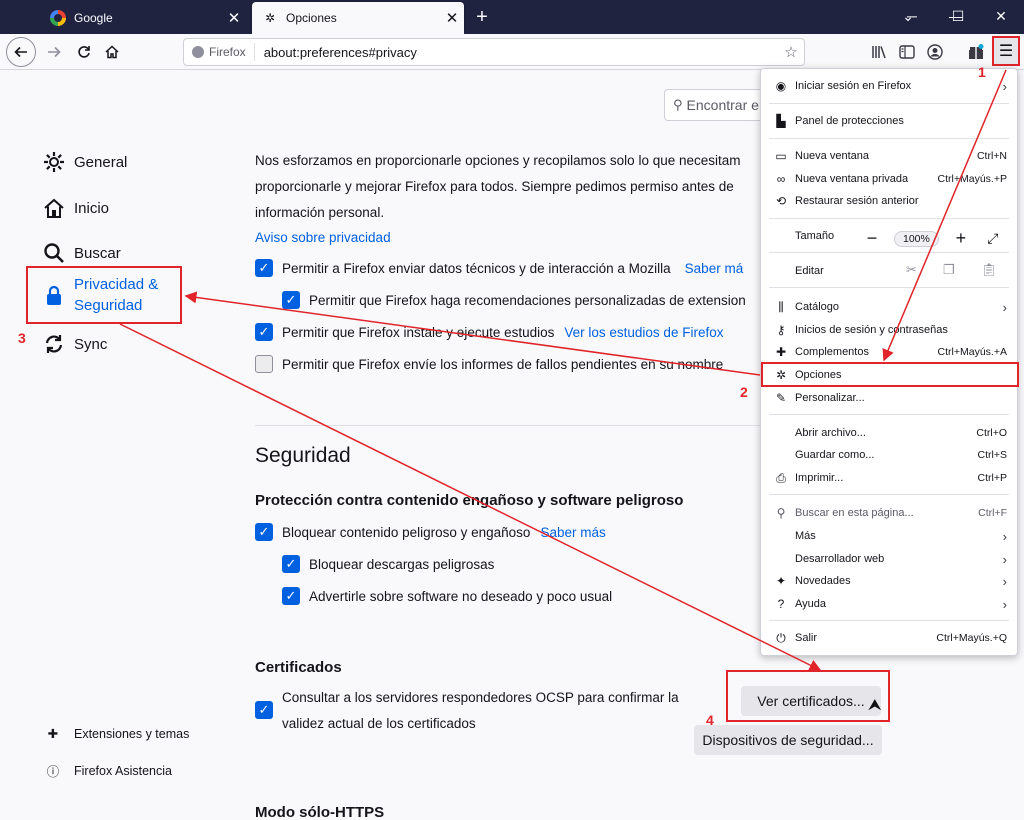  Describe the element at coordinates (911, 270) in the screenshot. I see `cut-icon: ✂` at that location.